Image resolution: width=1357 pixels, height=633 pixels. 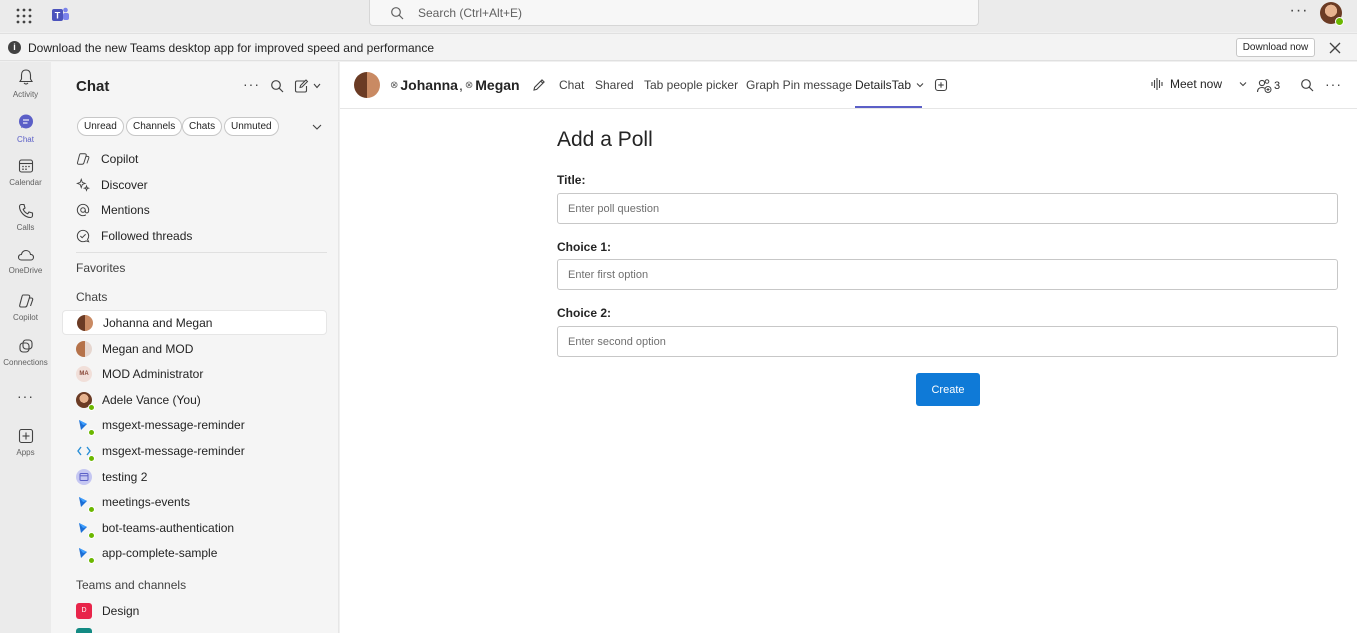 What do you see at coordinates (497, 85) in the screenshot?
I see `participant-name: Megan` at bounding box center [497, 85].